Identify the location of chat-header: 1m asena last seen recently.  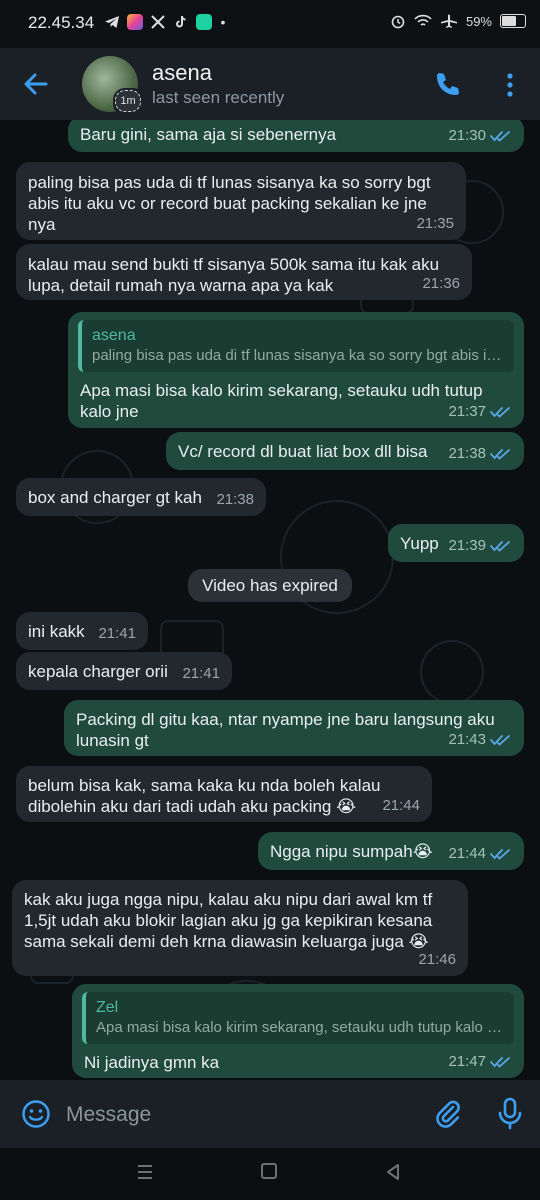
(270, 84).